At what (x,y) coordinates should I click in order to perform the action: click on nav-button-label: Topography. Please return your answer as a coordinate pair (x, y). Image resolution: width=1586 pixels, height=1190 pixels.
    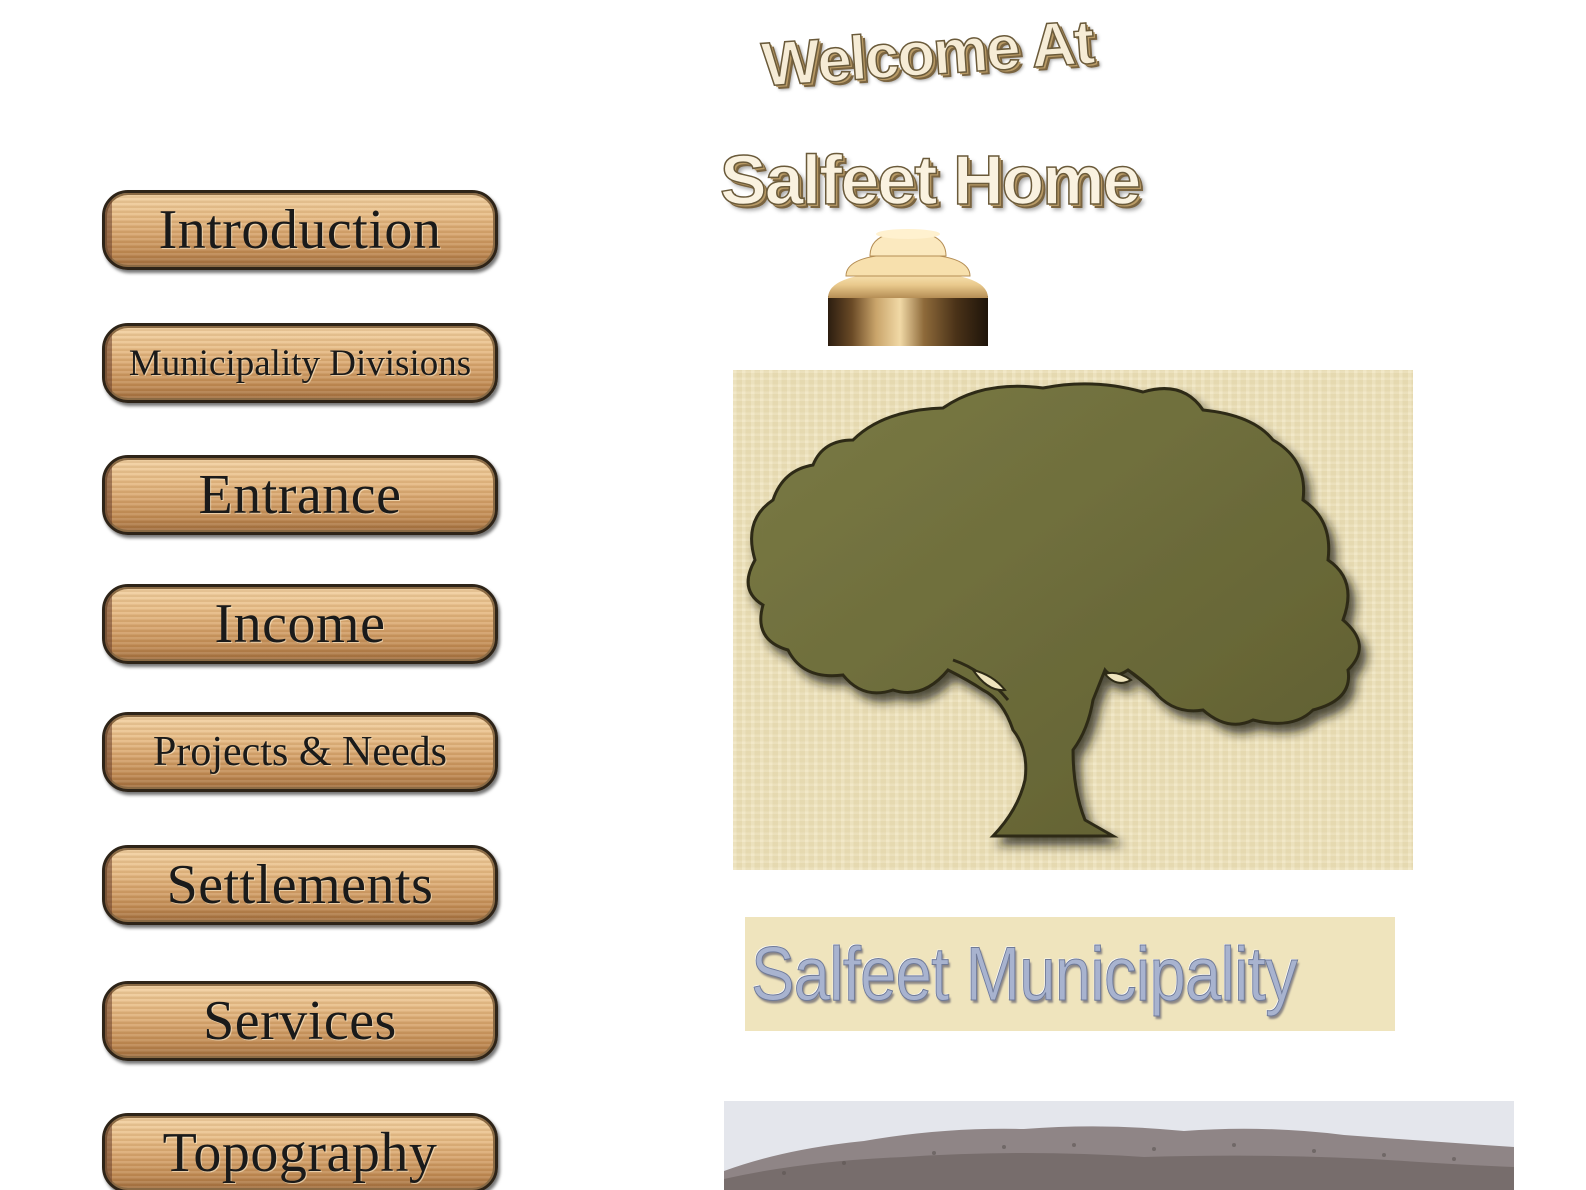
    Looking at the image, I should click on (300, 1153).